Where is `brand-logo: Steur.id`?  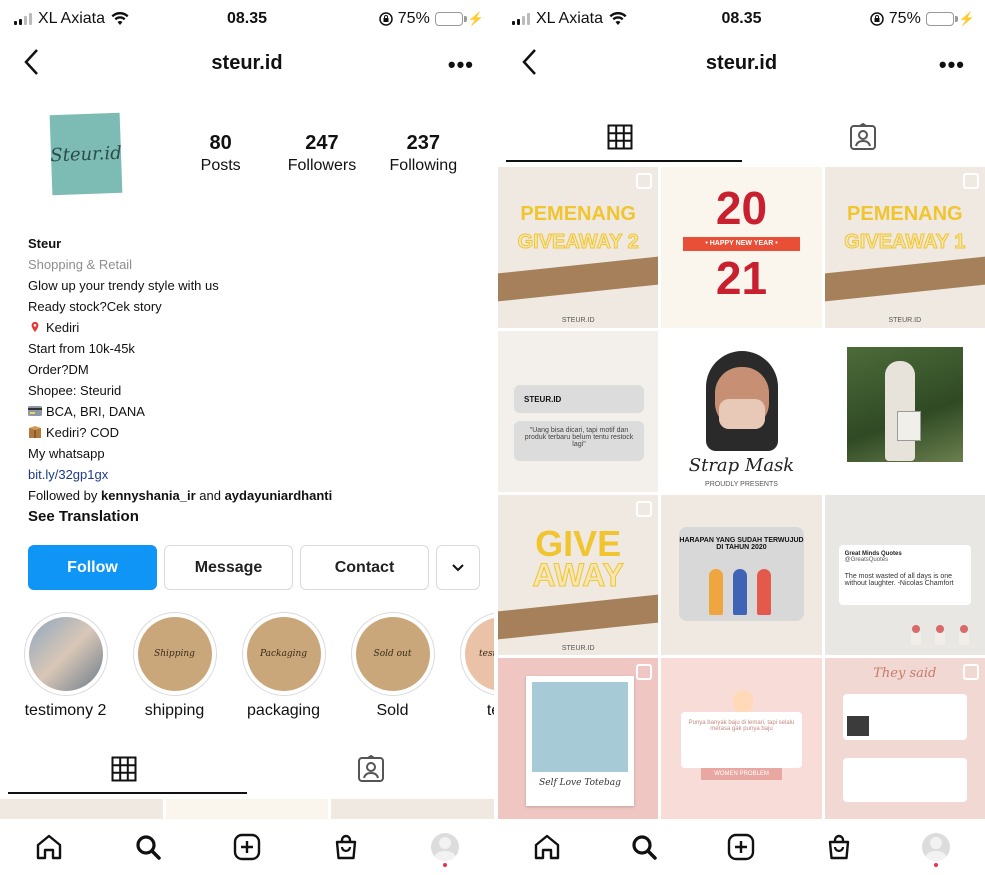 brand-logo: Steur.id is located at coordinates (86, 154).